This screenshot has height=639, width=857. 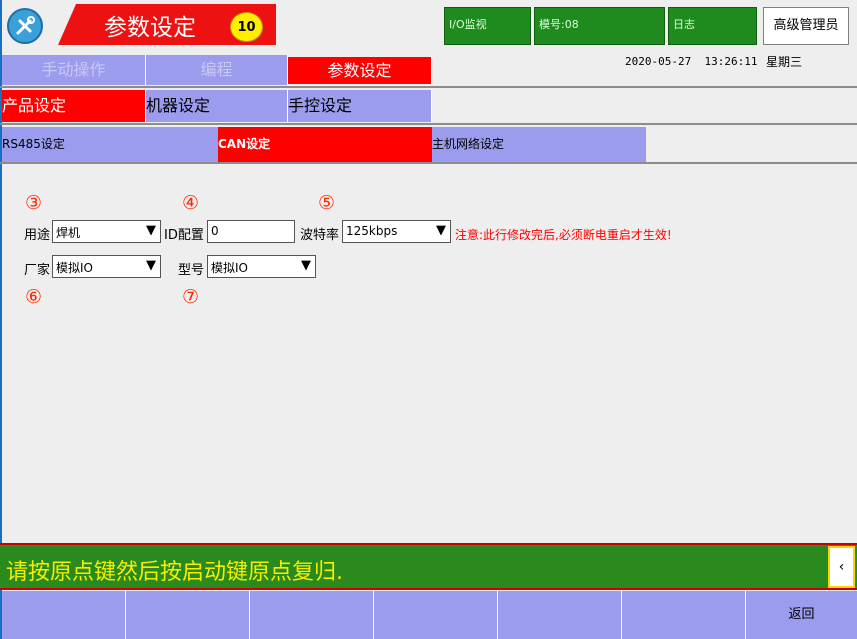 I want to click on vendor-value: 模拟IO, so click(x=74, y=268).